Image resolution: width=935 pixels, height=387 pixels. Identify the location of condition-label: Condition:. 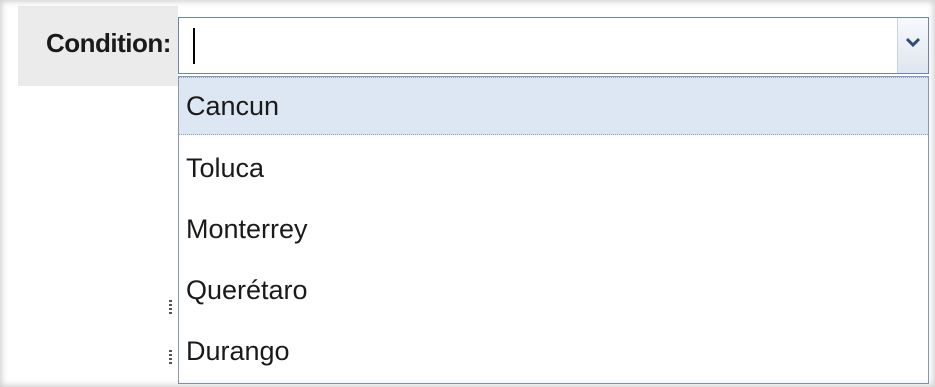
(108, 43).